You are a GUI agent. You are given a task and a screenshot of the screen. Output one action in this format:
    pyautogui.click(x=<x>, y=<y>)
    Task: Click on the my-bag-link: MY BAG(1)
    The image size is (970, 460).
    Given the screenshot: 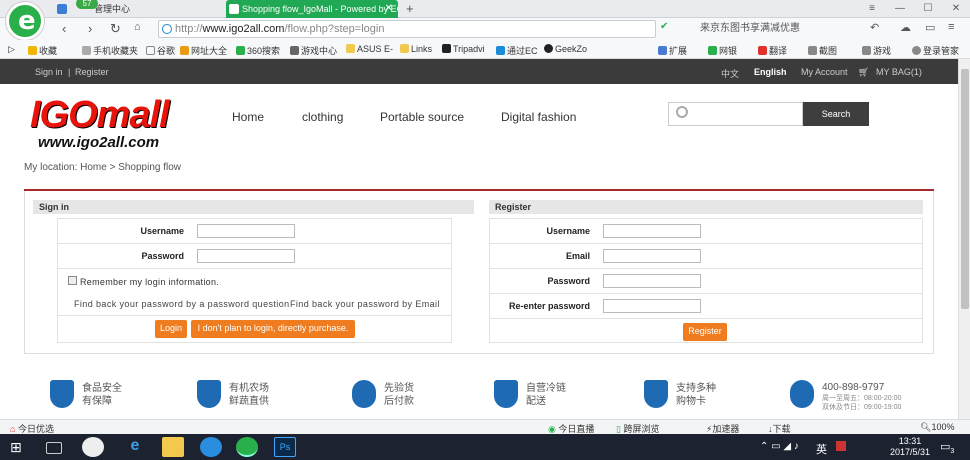 What is the action you would take?
    pyautogui.click(x=899, y=72)
    